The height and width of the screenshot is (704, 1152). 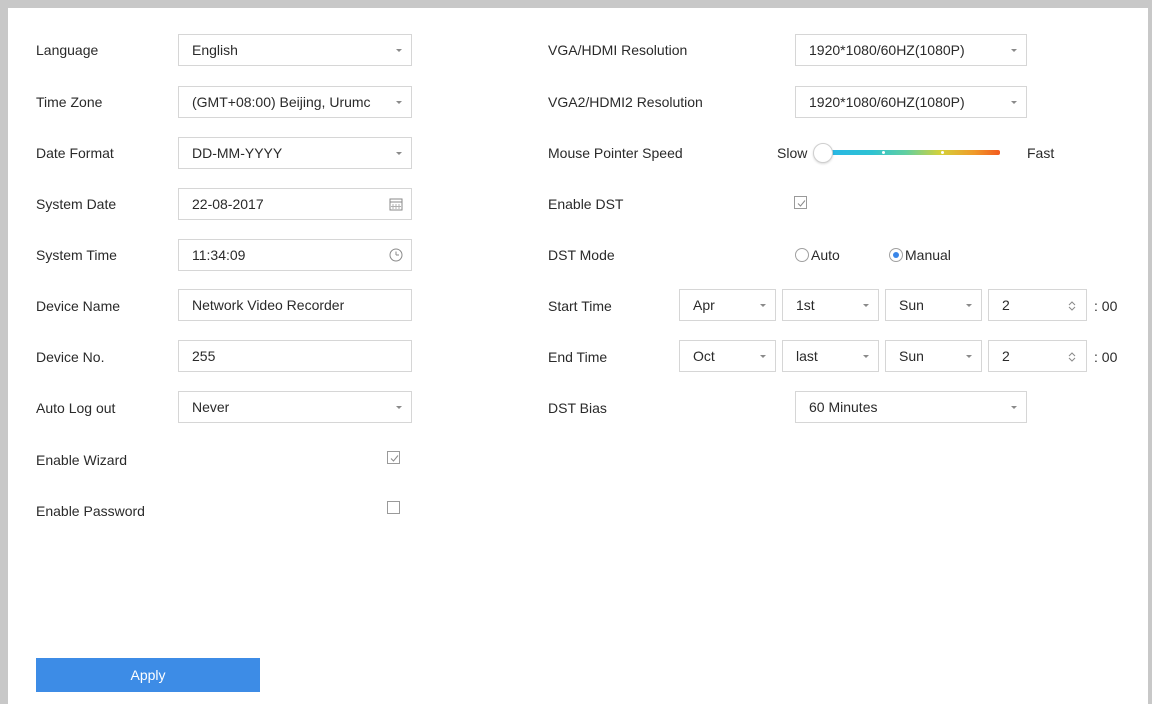 What do you see at coordinates (1041, 153) in the screenshot?
I see `fast-label: Fast` at bounding box center [1041, 153].